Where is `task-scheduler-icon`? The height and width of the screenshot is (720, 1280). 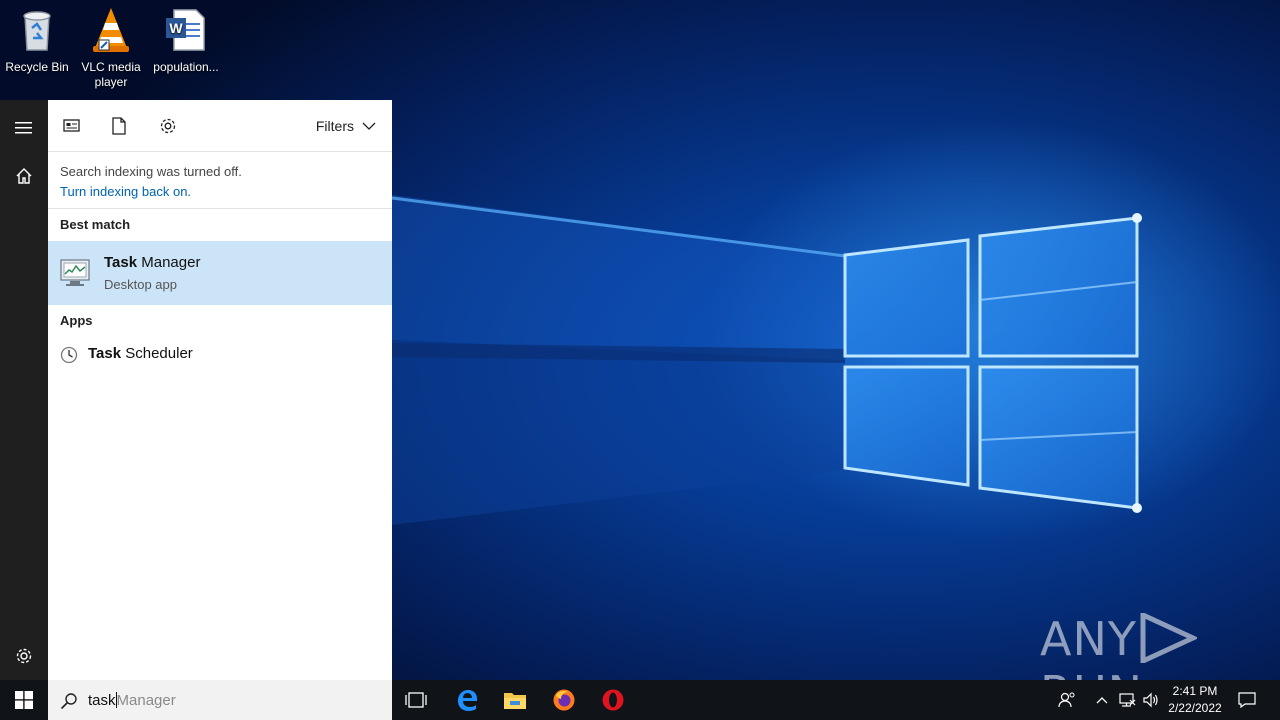 task-scheduler-icon is located at coordinates (69, 355).